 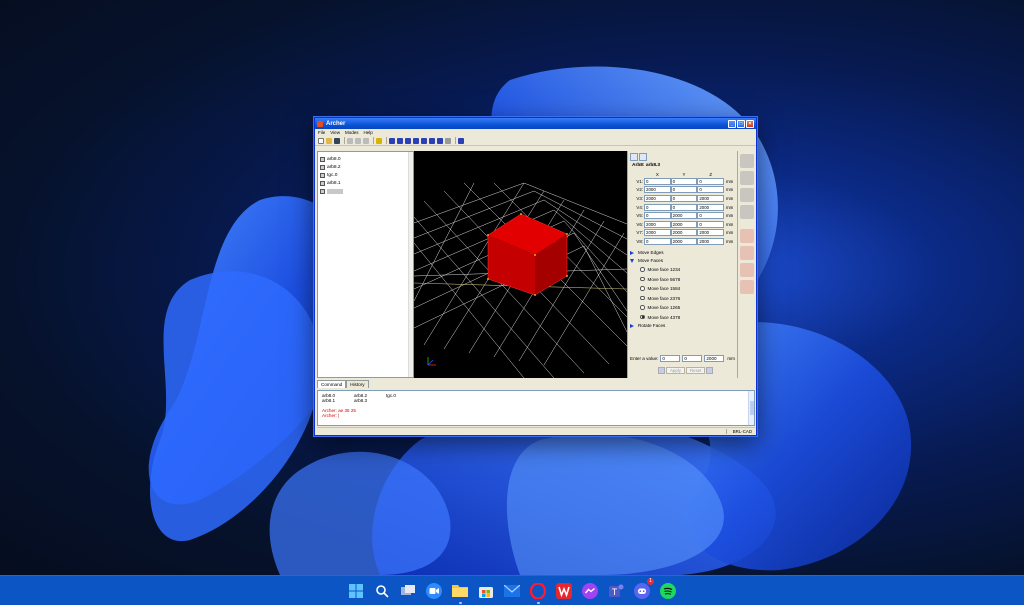 I want to click on zoom-icon, so click(x=434, y=591).